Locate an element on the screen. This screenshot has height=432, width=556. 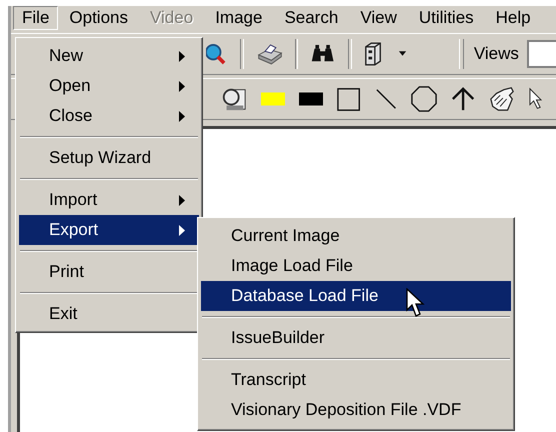
menu-item: Visionary Deposition File .VDF is located at coordinates (356, 410).